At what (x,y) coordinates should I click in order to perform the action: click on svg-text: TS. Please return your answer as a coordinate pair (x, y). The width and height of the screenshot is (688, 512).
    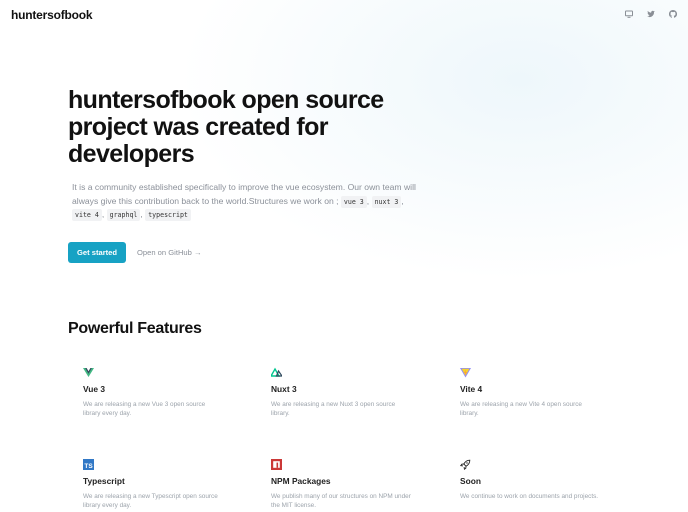
    Looking at the image, I should click on (88, 466).